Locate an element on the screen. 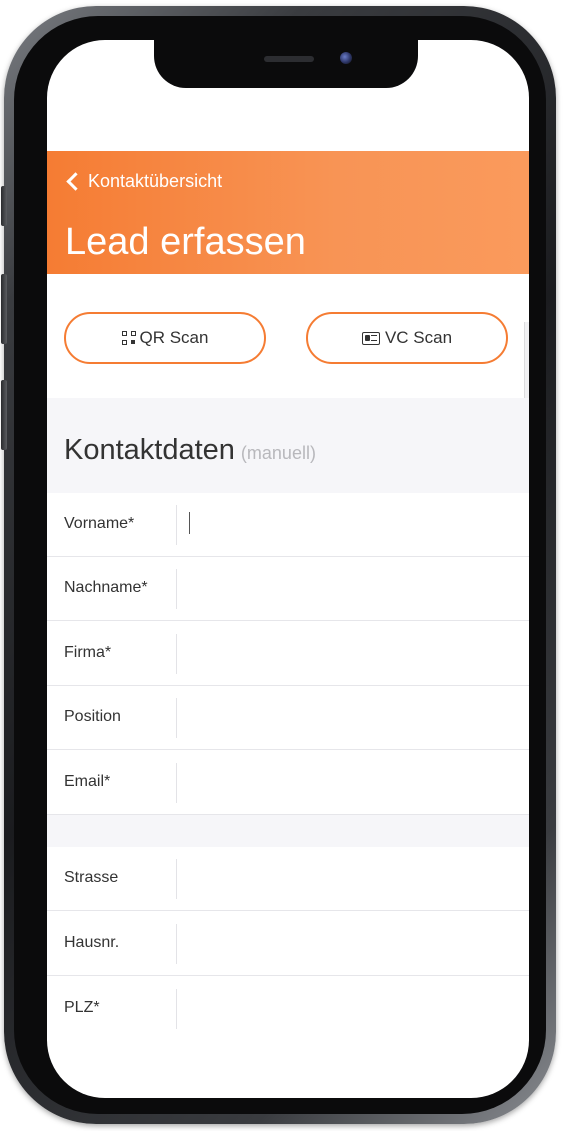  label-hausnr: Hausnr. is located at coordinates (92, 942).